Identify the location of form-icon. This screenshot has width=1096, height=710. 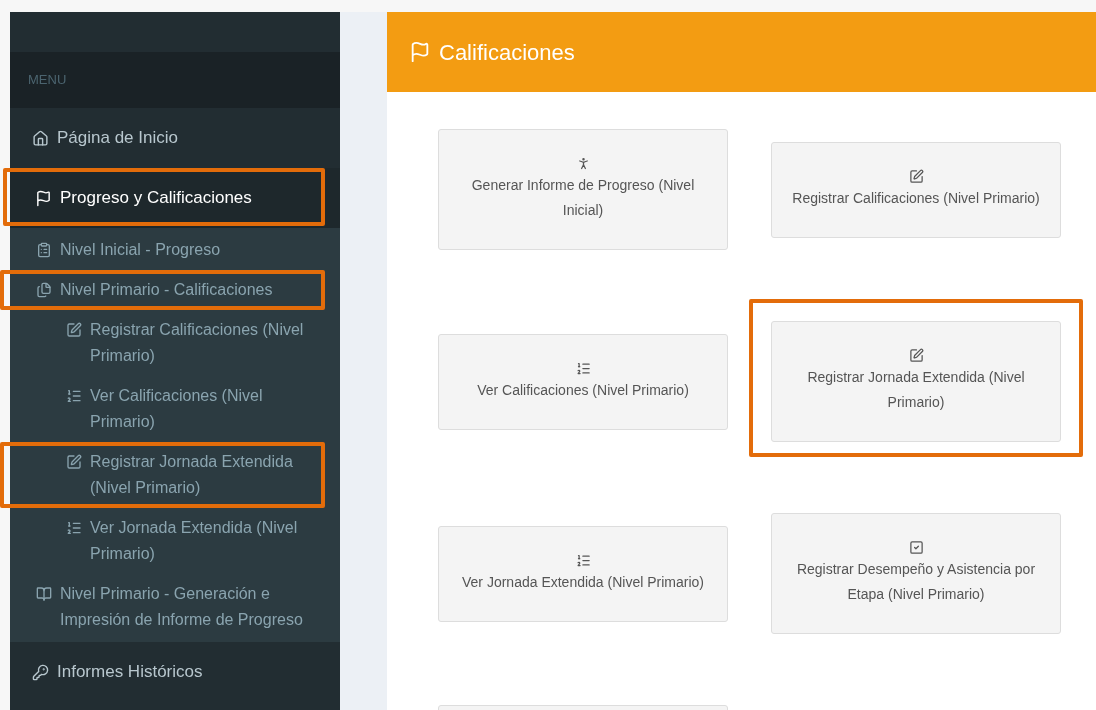
(44, 250).